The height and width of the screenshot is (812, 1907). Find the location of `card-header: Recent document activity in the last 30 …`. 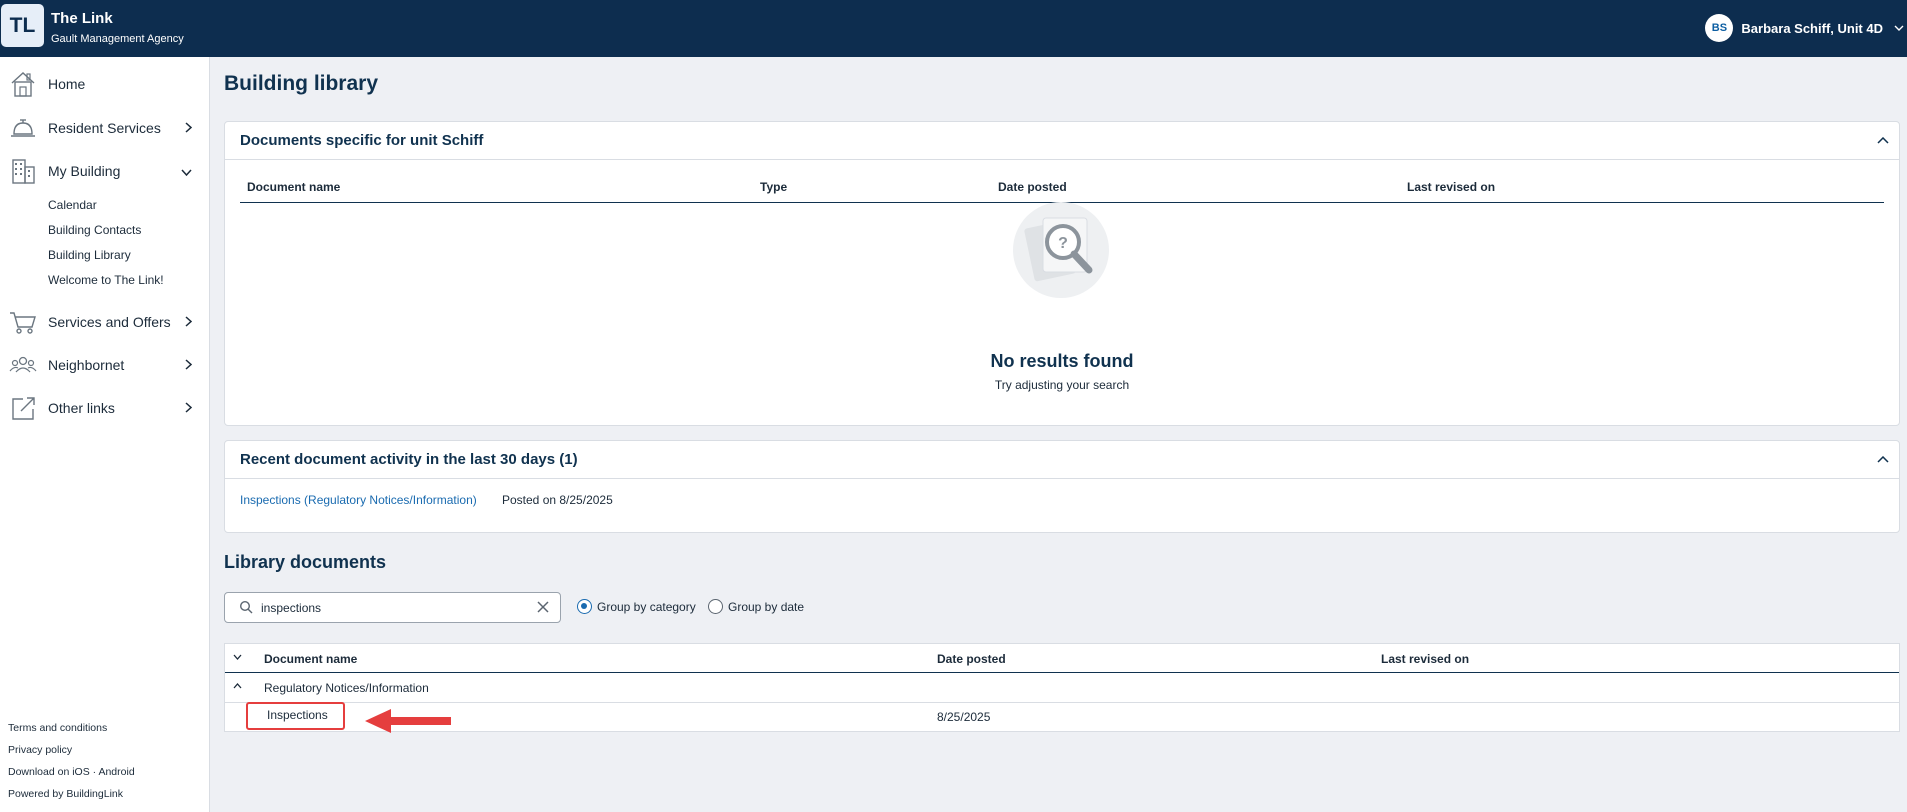

card-header: Recent document activity in the last 30 … is located at coordinates (1062, 460).